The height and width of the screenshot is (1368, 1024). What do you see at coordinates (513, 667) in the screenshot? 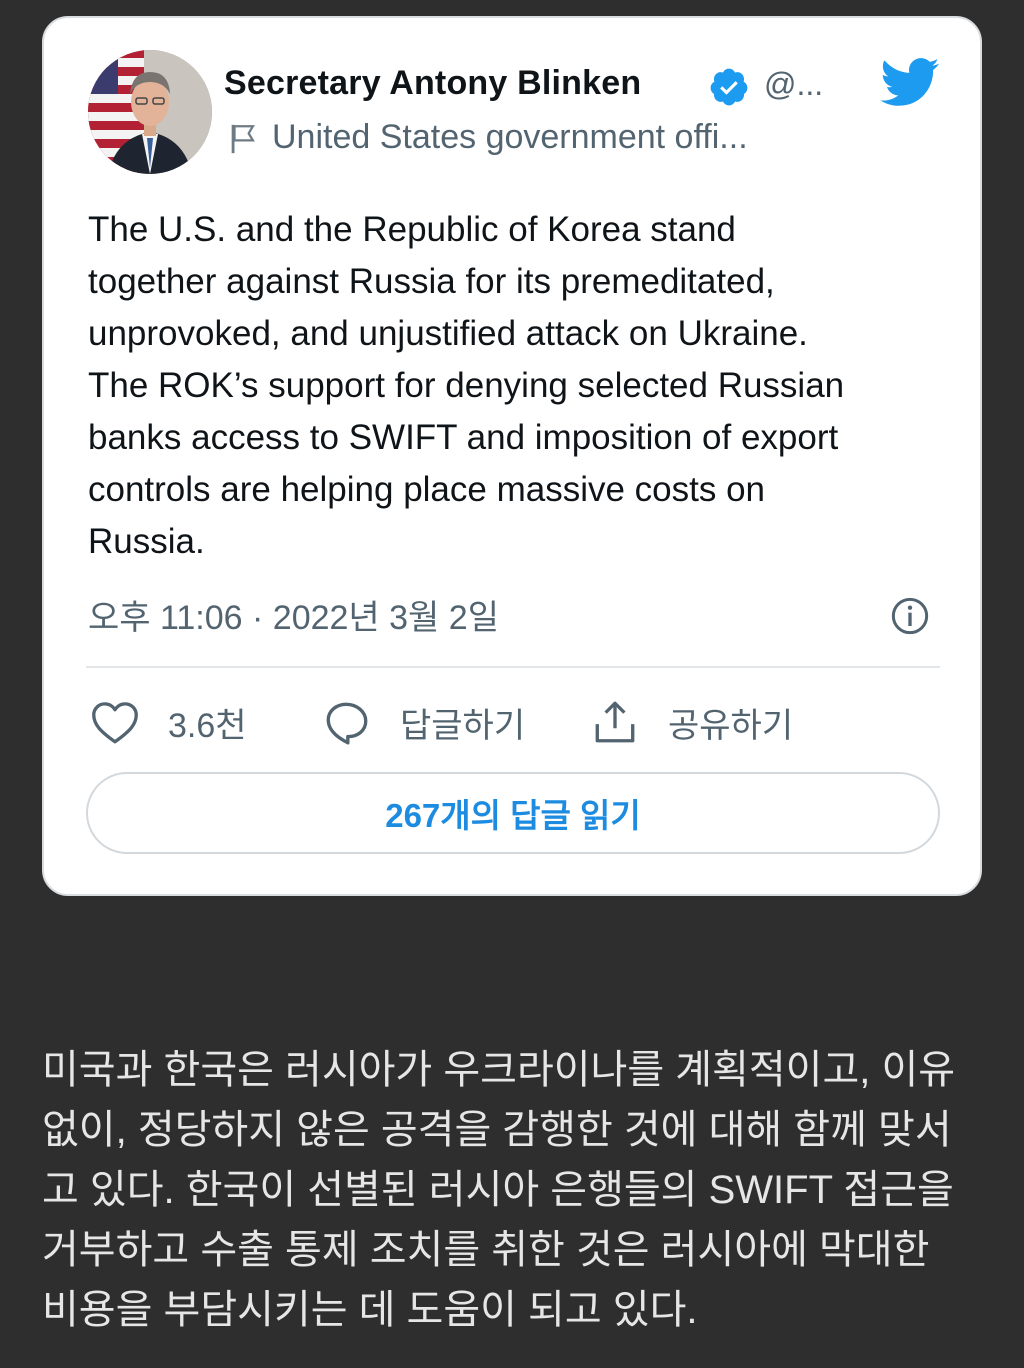
I see `divider` at bounding box center [513, 667].